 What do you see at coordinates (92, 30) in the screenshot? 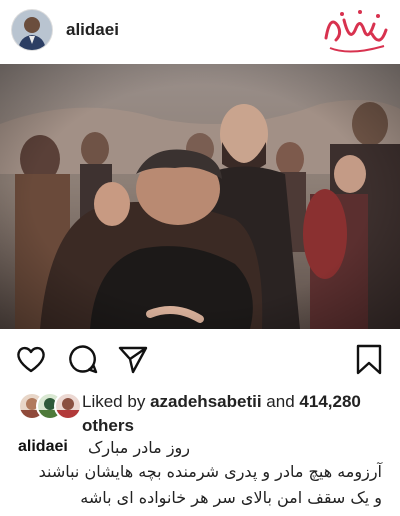
I see `post-username: alidaei` at bounding box center [92, 30].